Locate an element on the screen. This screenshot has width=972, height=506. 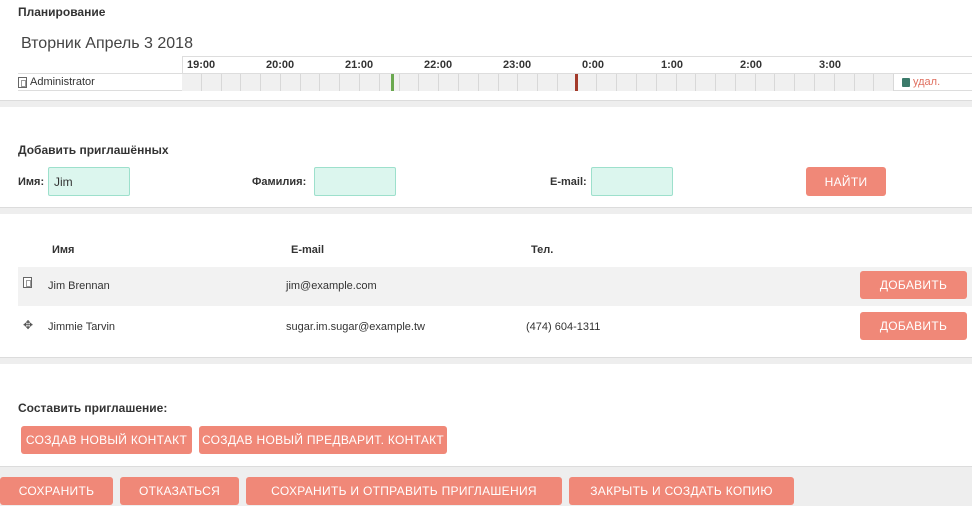
save-button: СОХРАНИТЬ is located at coordinates (56, 491).